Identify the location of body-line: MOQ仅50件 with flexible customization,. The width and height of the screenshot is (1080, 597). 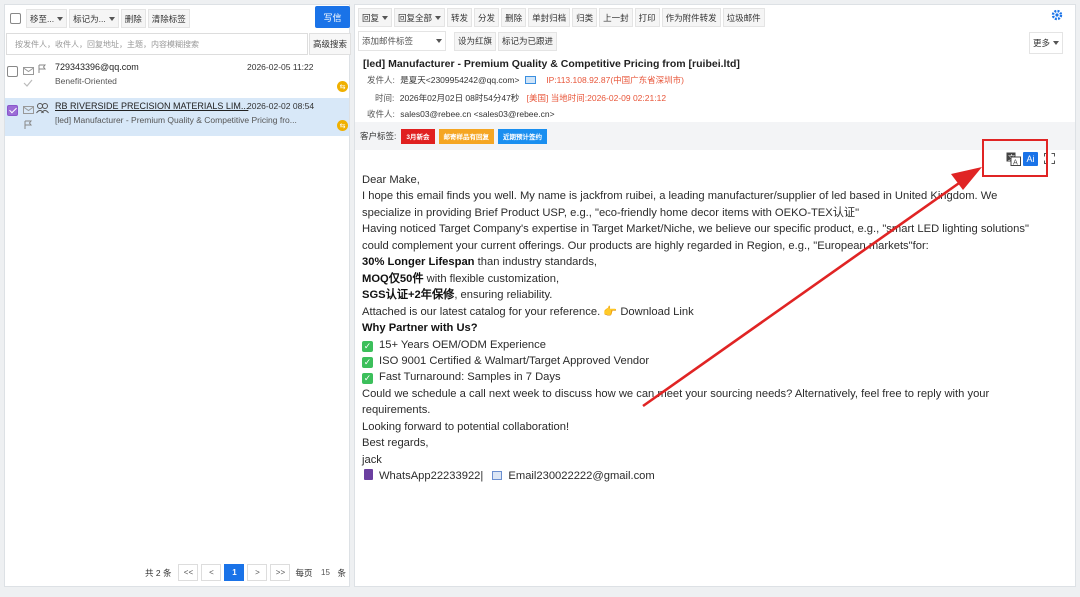
(712, 279).